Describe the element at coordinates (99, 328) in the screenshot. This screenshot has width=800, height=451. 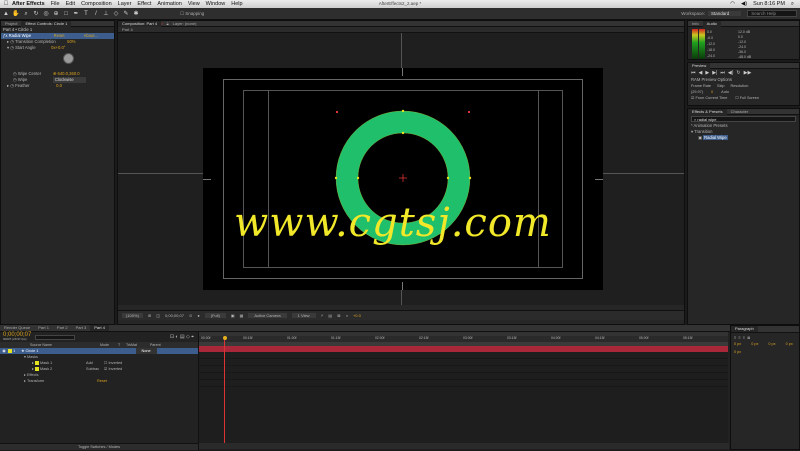
I see `tab-part-4: Part 4` at that location.